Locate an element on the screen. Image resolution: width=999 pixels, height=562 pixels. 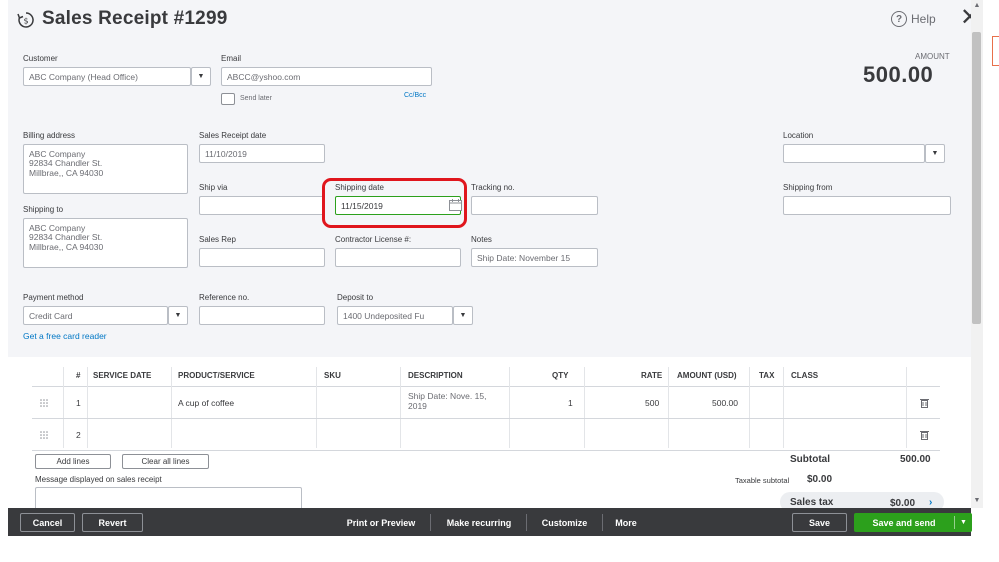
sales-tax-label: Sales tax is located at coordinates (812, 502).